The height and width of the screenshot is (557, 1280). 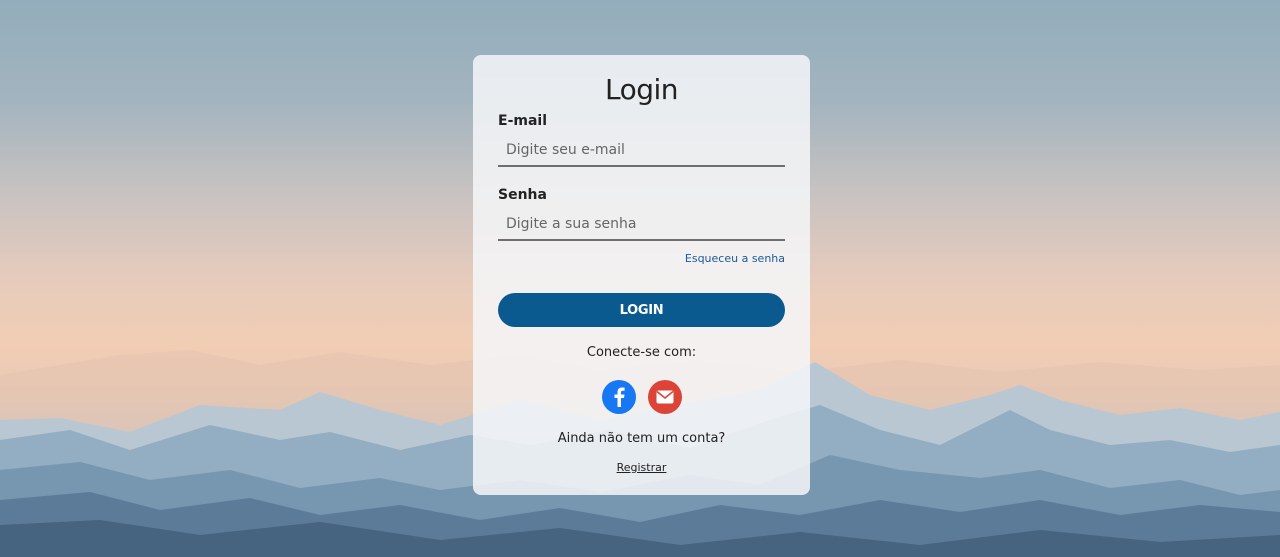 I want to click on no-account-text: Ainda não tem um conta?, so click(x=641, y=438).